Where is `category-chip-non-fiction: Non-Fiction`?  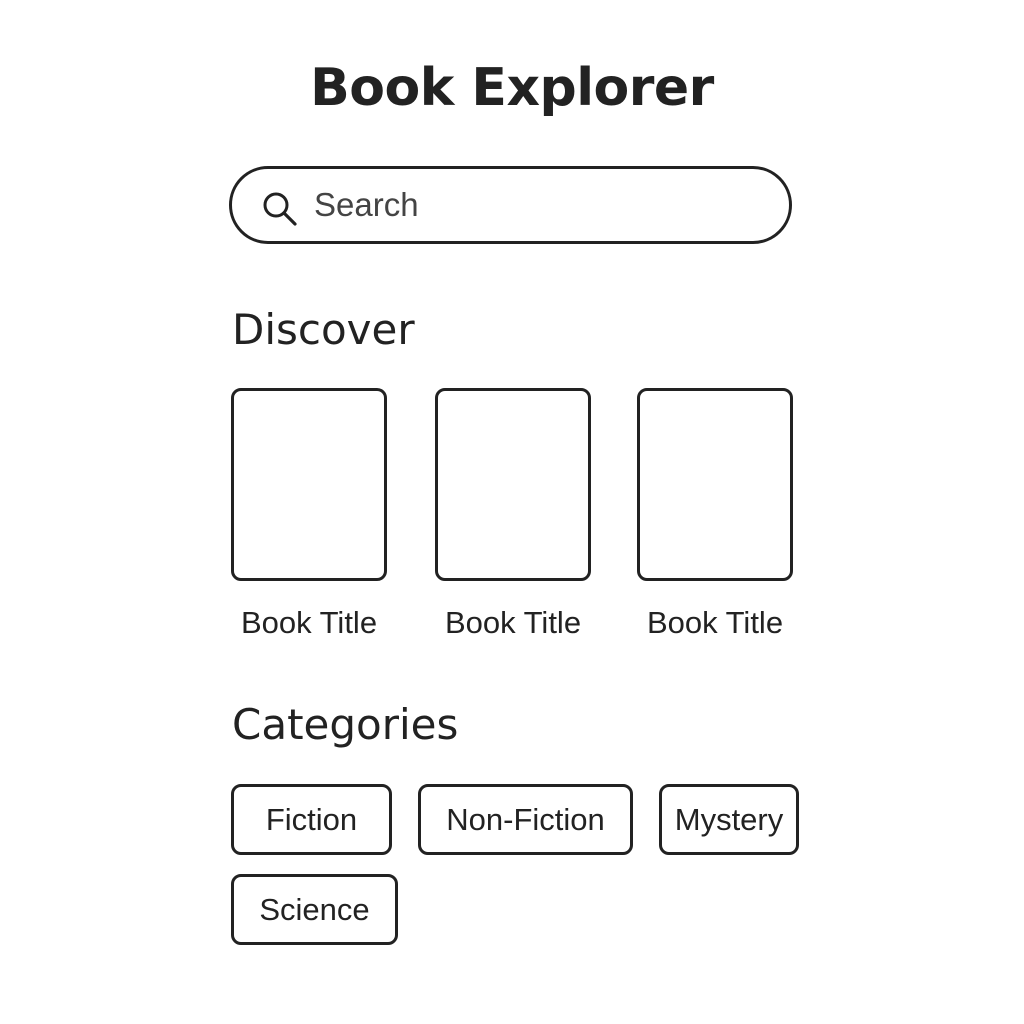 category-chip-non-fiction: Non-Fiction is located at coordinates (525, 819).